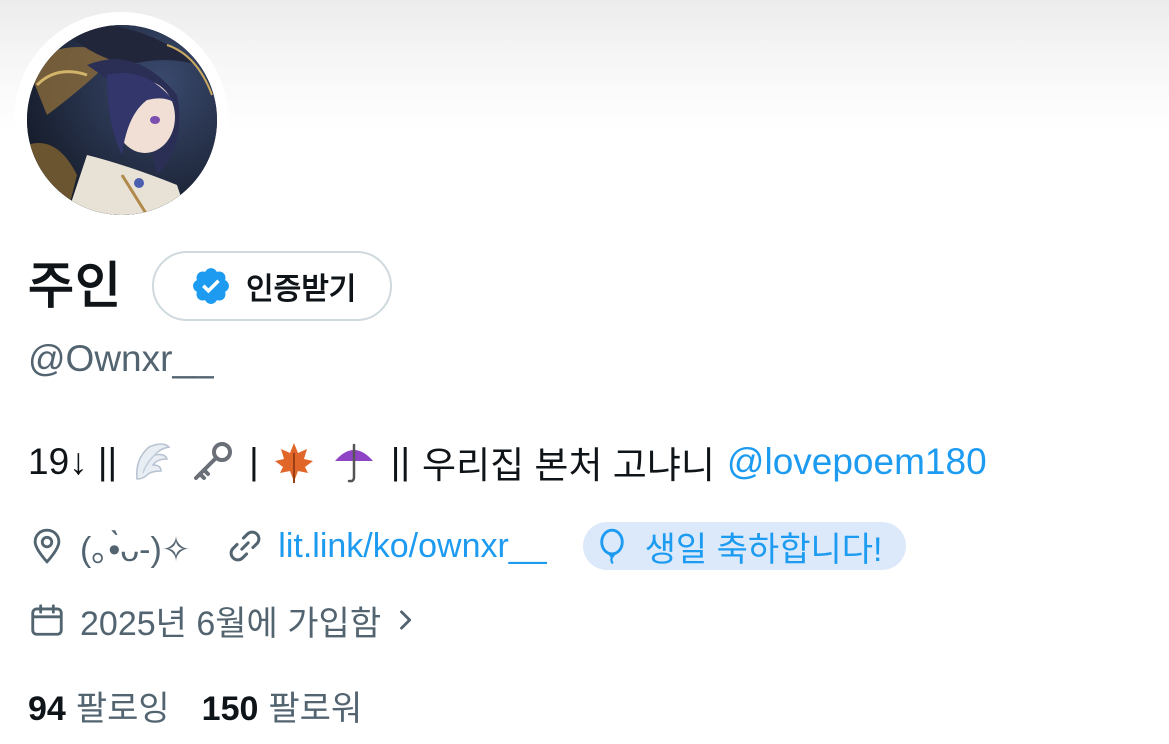 The height and width of the screenshot is (744, 1169). I want to click on followers-count: 150, so click(230, 708).